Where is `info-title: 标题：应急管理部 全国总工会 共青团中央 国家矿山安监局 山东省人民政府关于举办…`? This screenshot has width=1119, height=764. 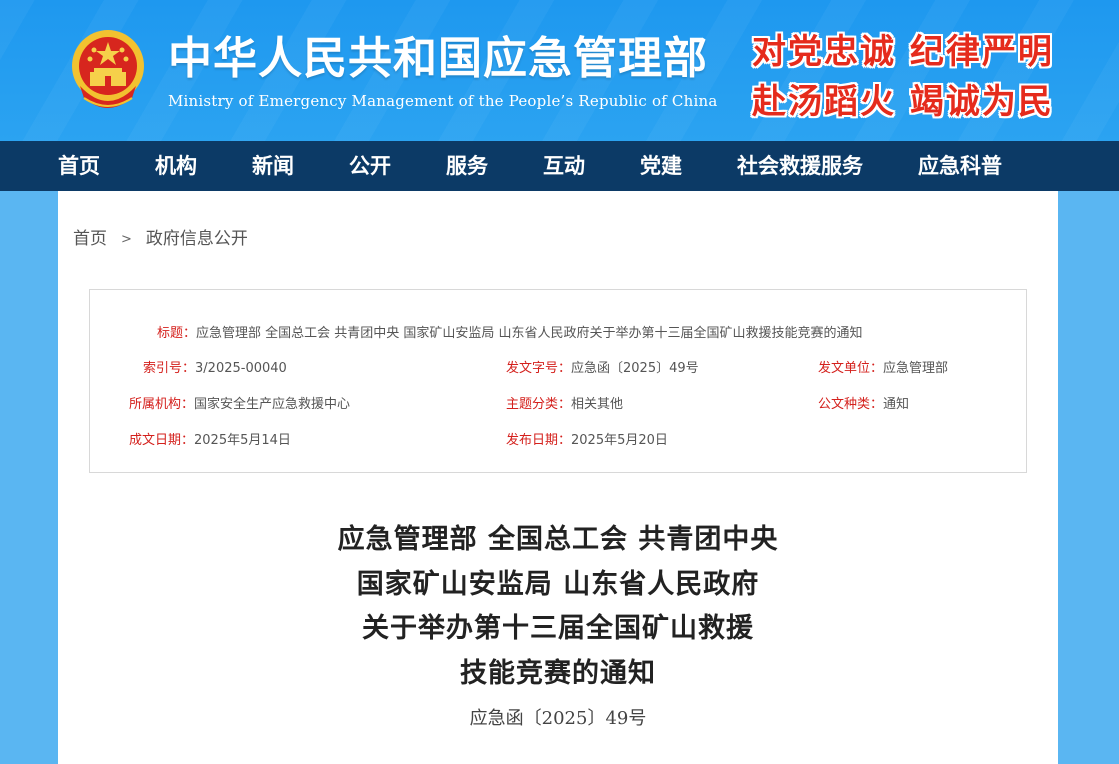
info-title: 标题：应急管理部 全国总工会 共青团中央 国家矿山安监局 山东省人民政府关于举办… is located at coordinates (510, 331).